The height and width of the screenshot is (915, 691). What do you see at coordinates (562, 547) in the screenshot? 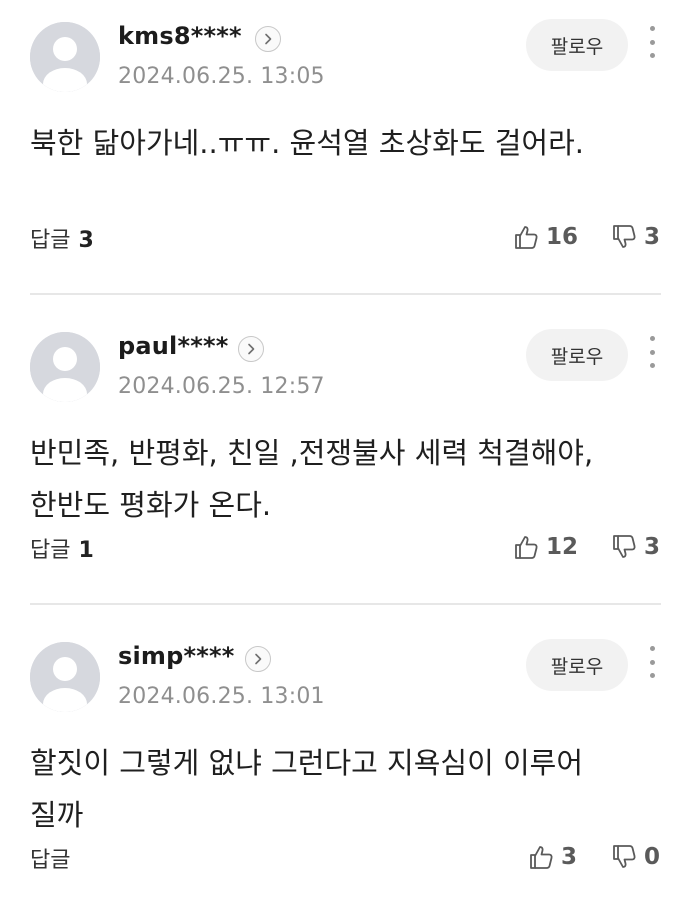
I see `like-count: 12` at bounding box center [562, 547].